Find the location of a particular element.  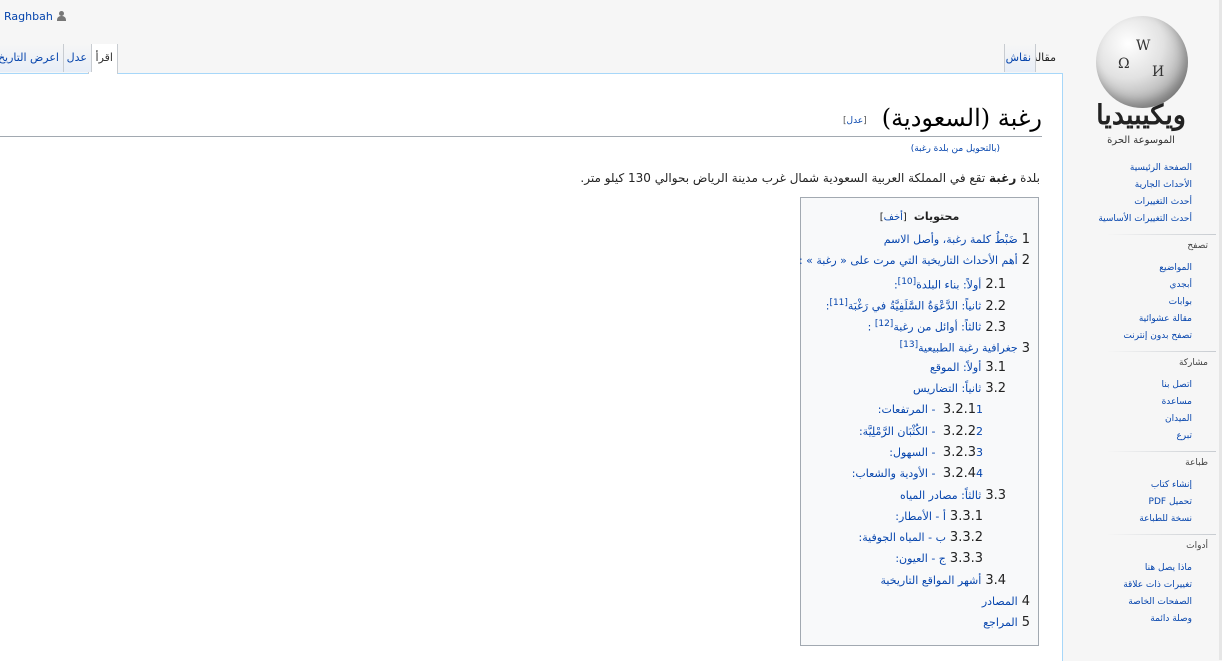

toc-link: ثالثاً: مصادر المياه is located at coordinates (940, 495).